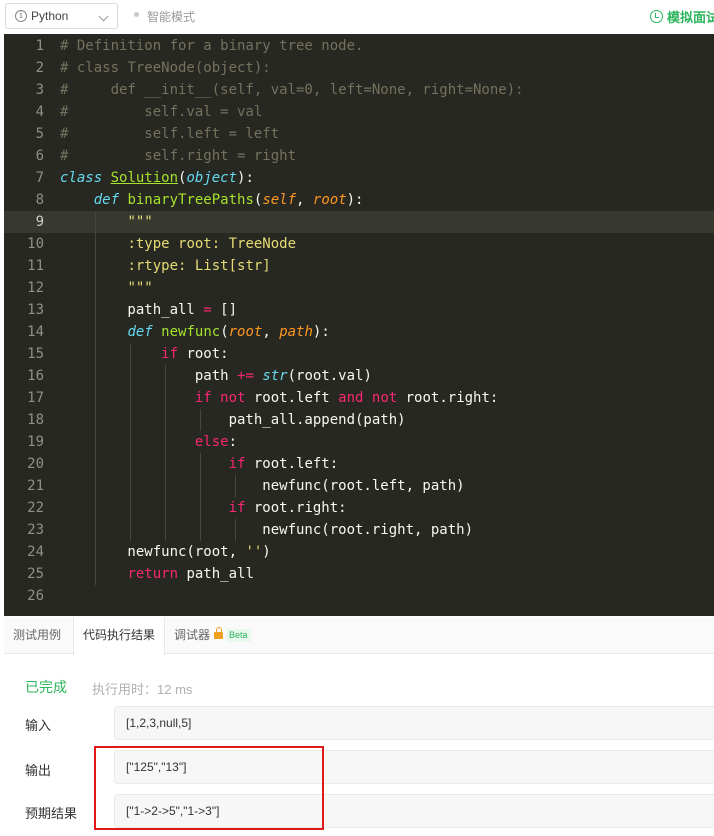  What do you see at coordinates (35, 332) in the screenshot?
I see `line-number: 14` at bounding box center [35, 332].